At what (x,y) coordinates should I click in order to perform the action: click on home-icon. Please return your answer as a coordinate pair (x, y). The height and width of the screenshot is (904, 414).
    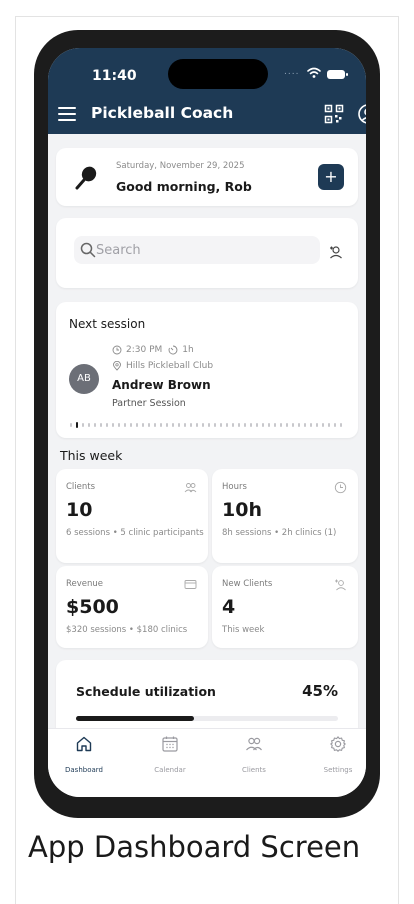
    Looking at the image, I should click on (84, 744).